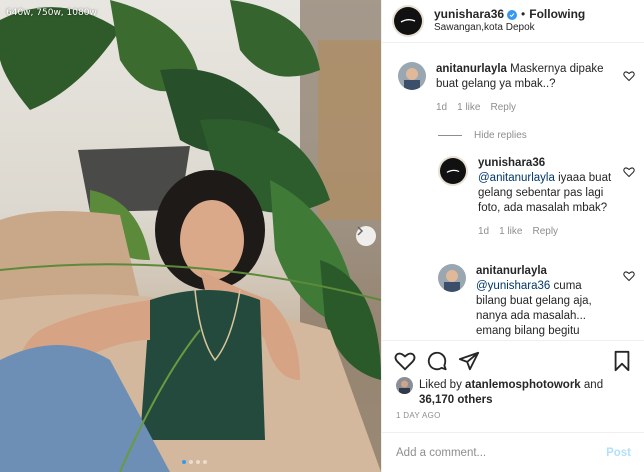  Describe the element at coordinates (456, 400) in the screenshot. I see `liked-by-others: 36,170 others` at that location.